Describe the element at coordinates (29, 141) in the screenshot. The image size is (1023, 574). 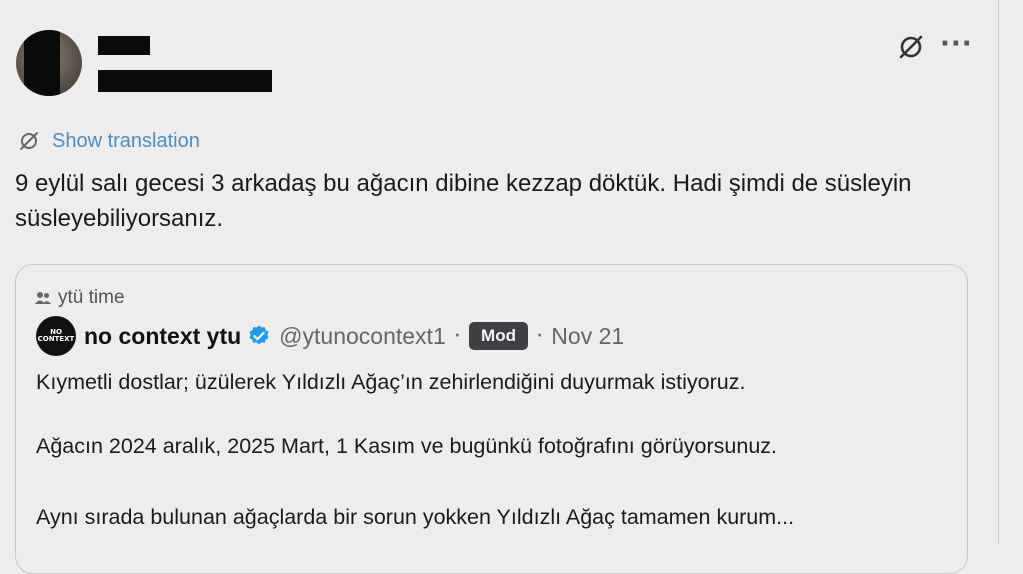
I see `translate-icon` at that location.